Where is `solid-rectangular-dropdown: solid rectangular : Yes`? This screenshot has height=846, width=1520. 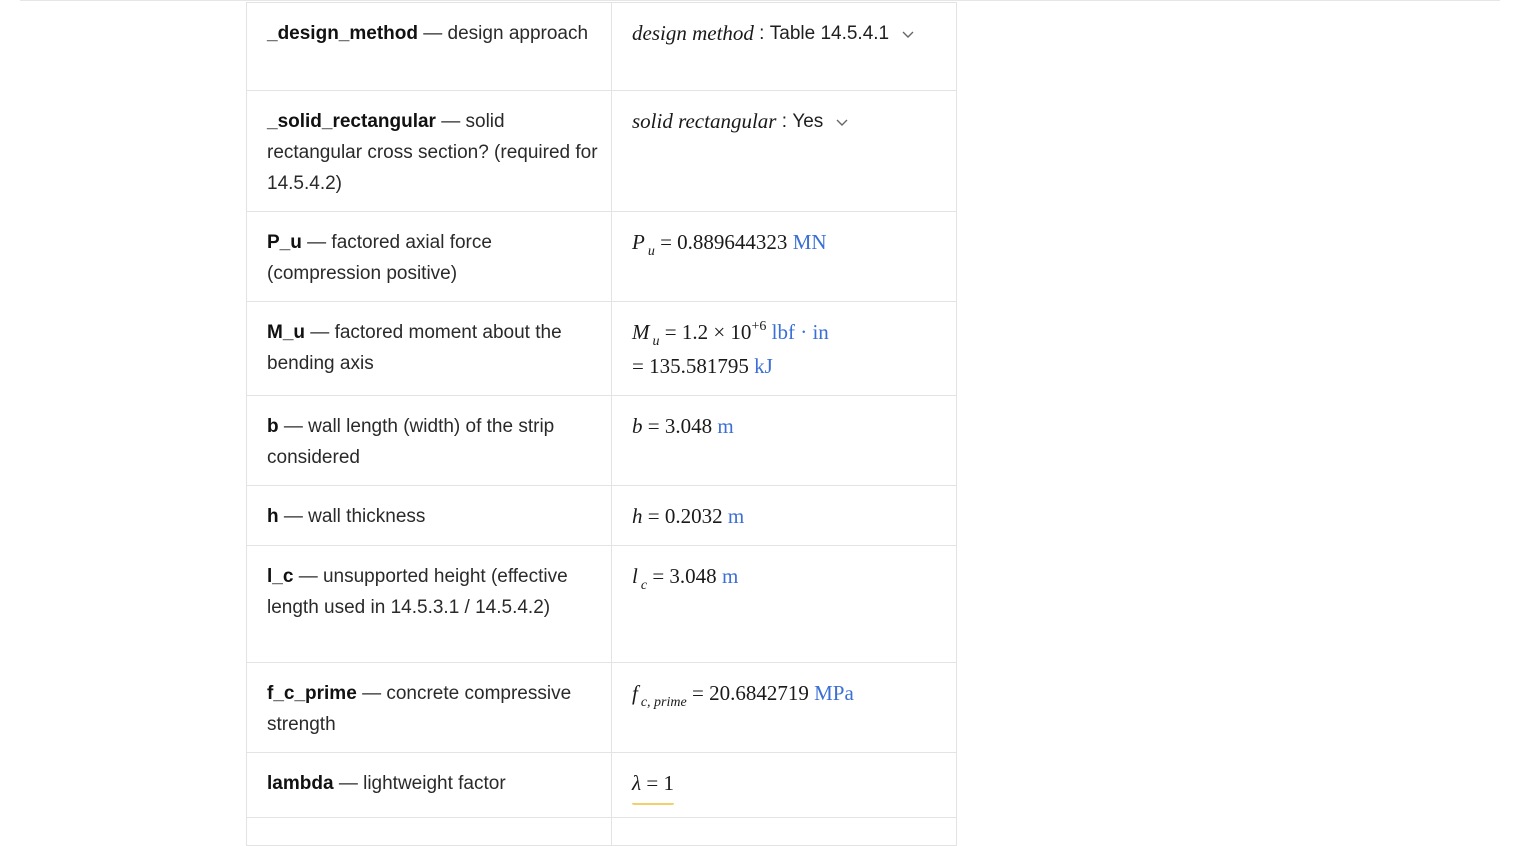 solid-rectangular-dropdown: solid rectangular : Yes is located at coordinates (740, 121).